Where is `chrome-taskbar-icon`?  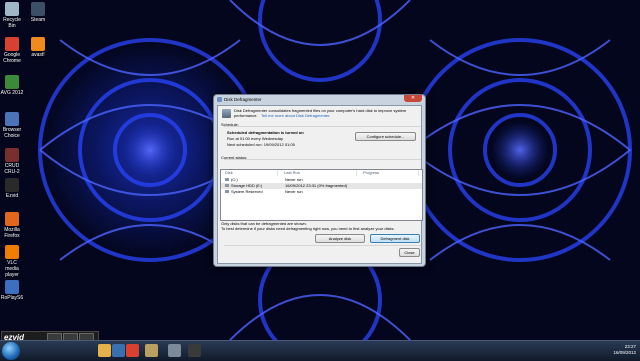
chrome-taskbar-icon is located at coordinates (132, 350).